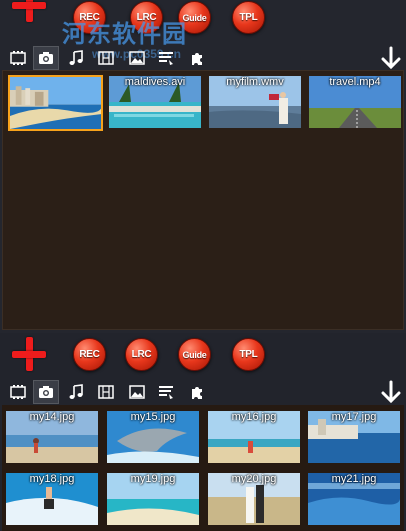 The image size is (406, 531). Describe the element at coordinates (155, 82) in the screenshot. I see `video-caption-2: maldives.avi` at that location.